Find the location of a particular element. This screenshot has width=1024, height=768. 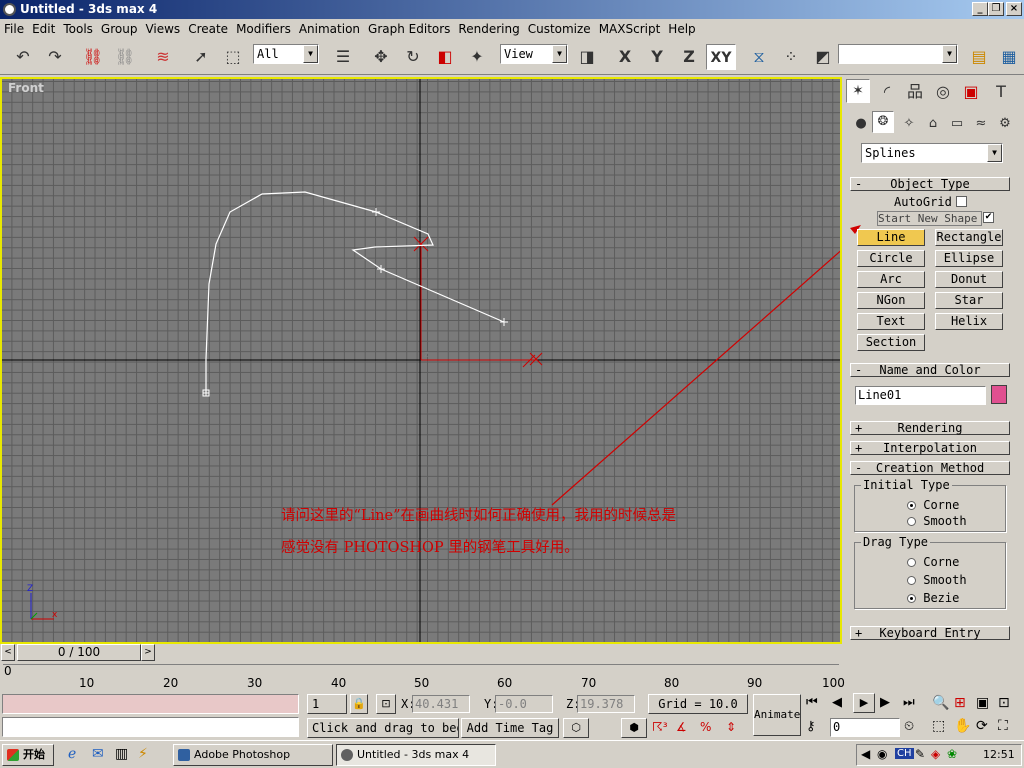

donut-button: Donut is located at coordinates (969, 279).